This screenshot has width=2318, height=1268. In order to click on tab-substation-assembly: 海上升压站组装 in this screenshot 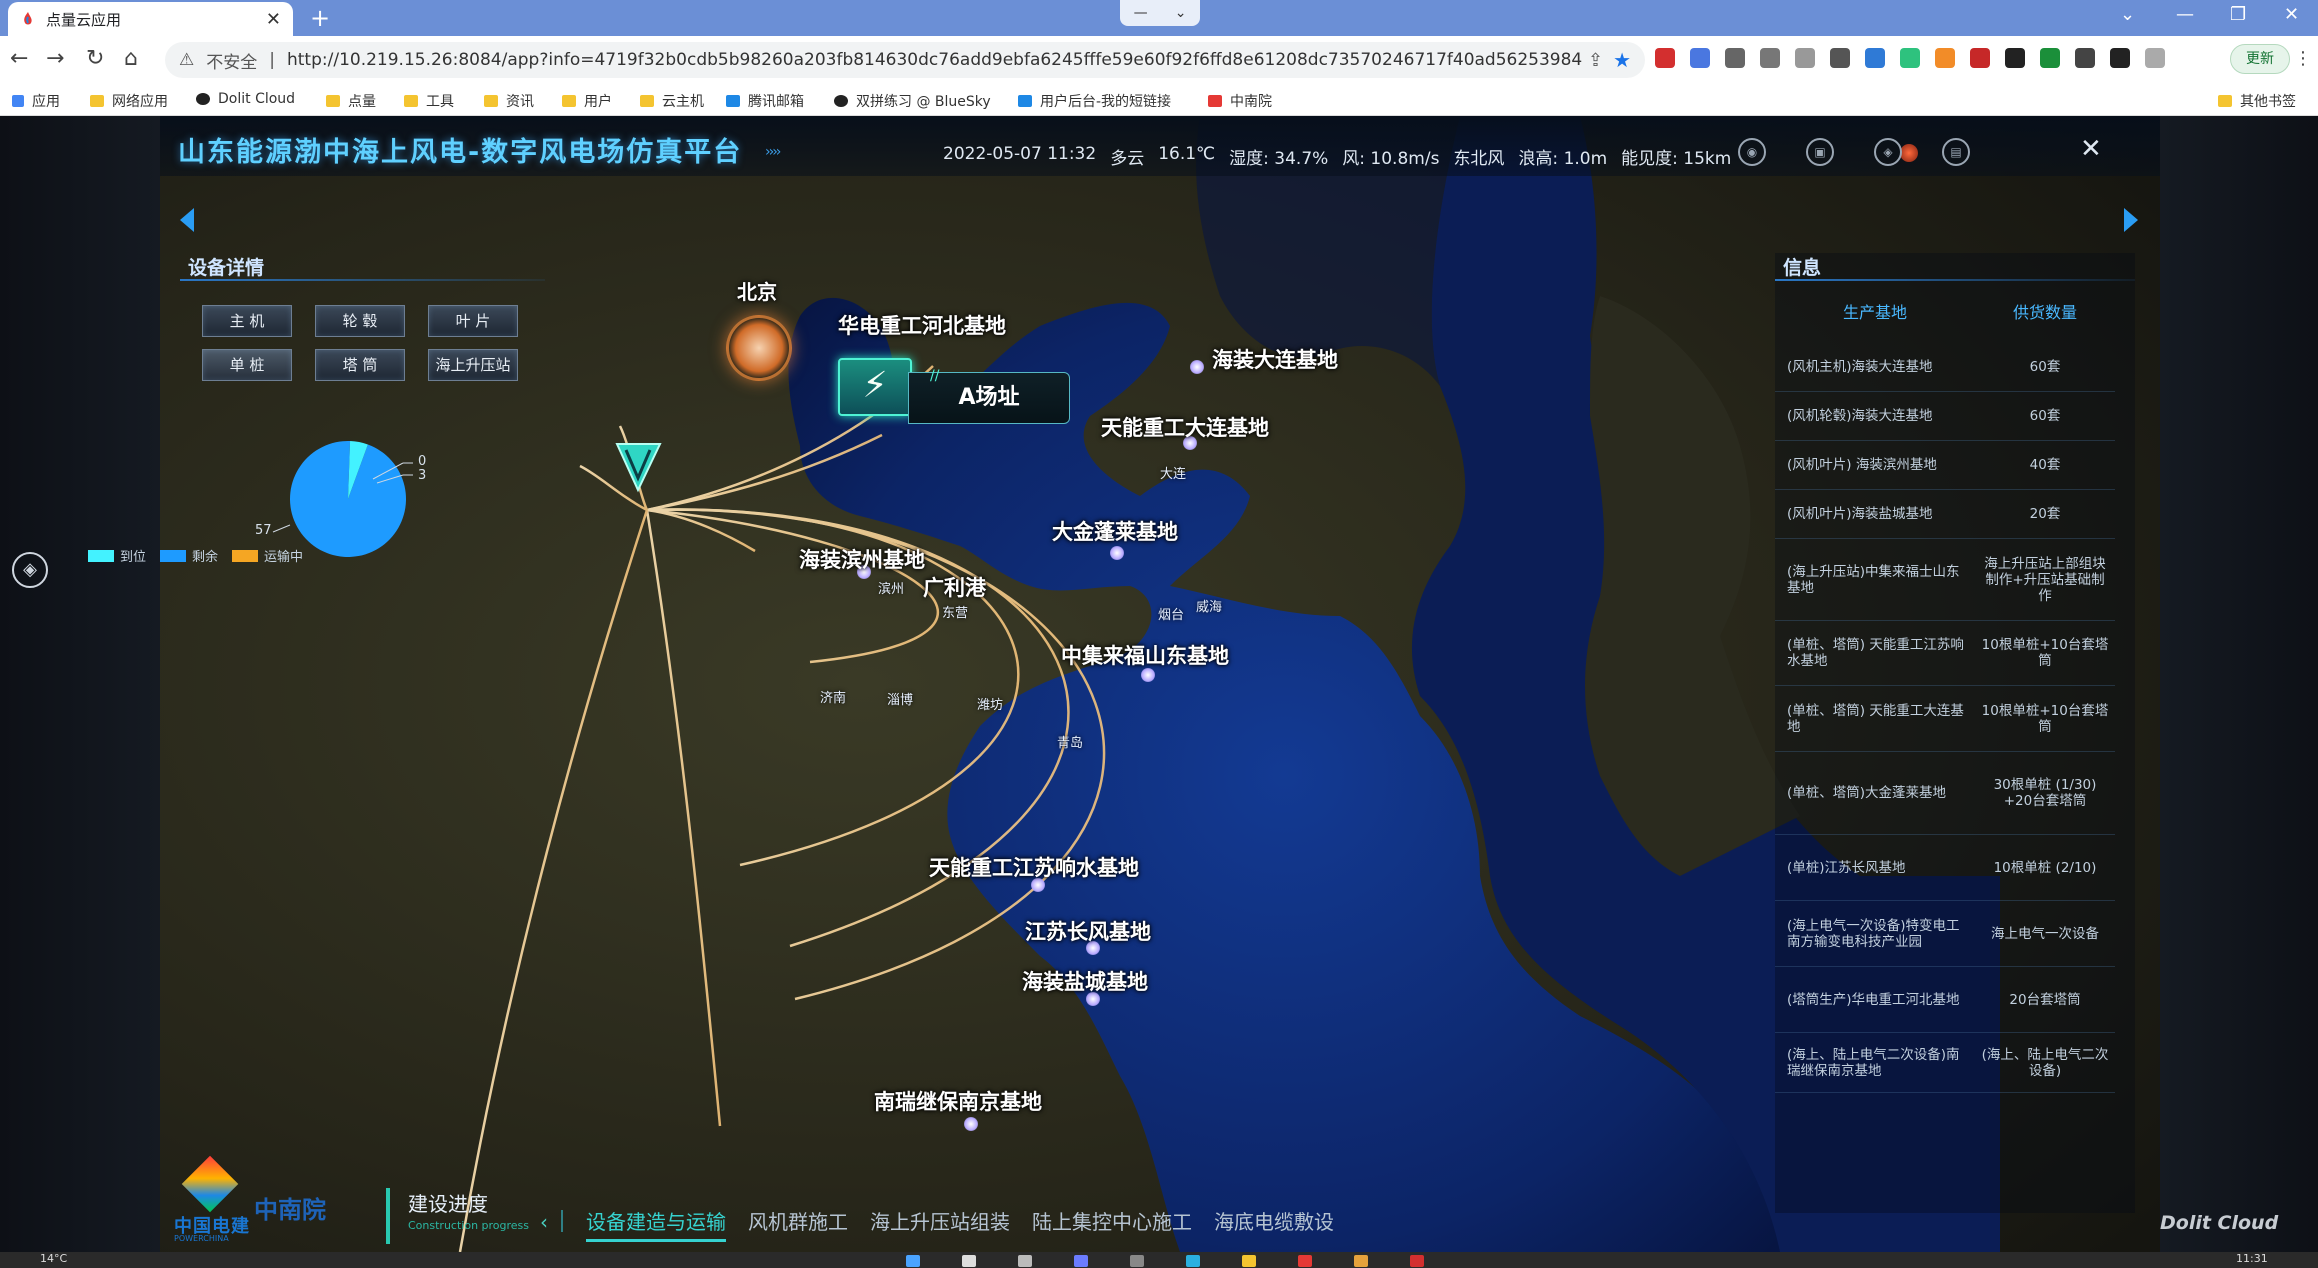, I will do `click(940, 1224)`.